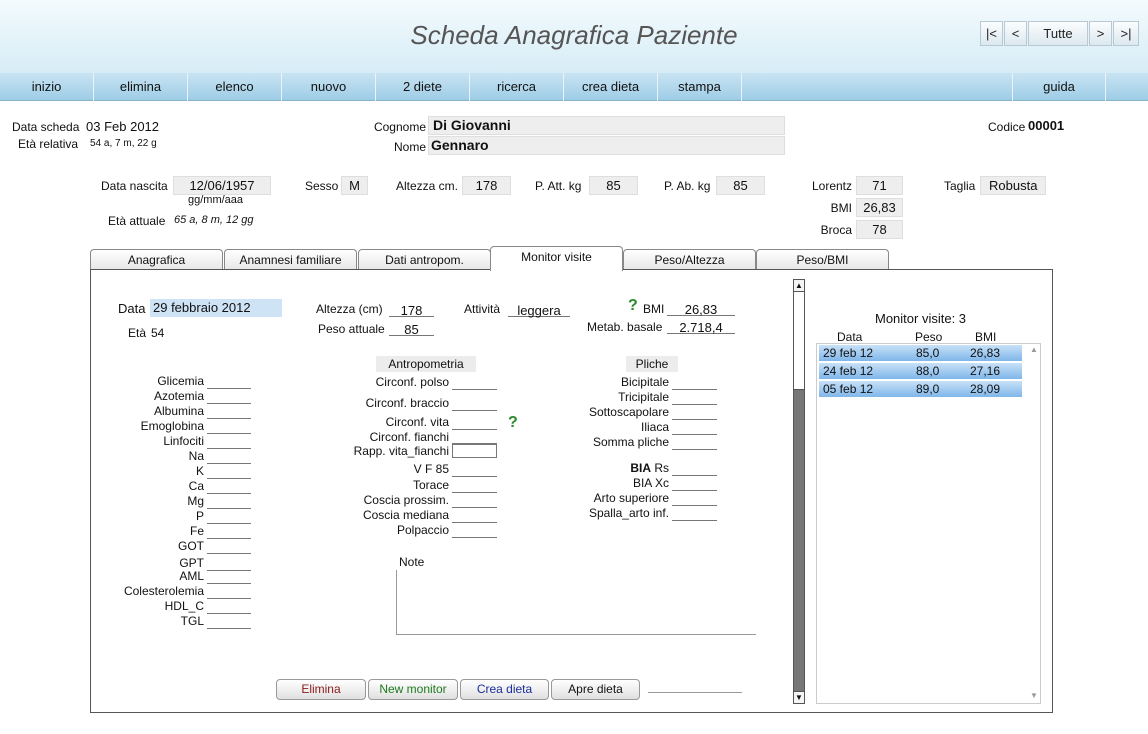  I want to click on broca-field: 78, so click(879, 229).